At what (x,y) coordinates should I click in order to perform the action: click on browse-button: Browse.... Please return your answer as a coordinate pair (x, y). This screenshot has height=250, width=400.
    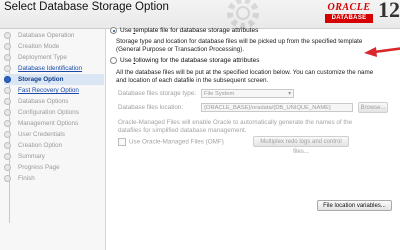
    Looking at the image, I should click on (373, 107).